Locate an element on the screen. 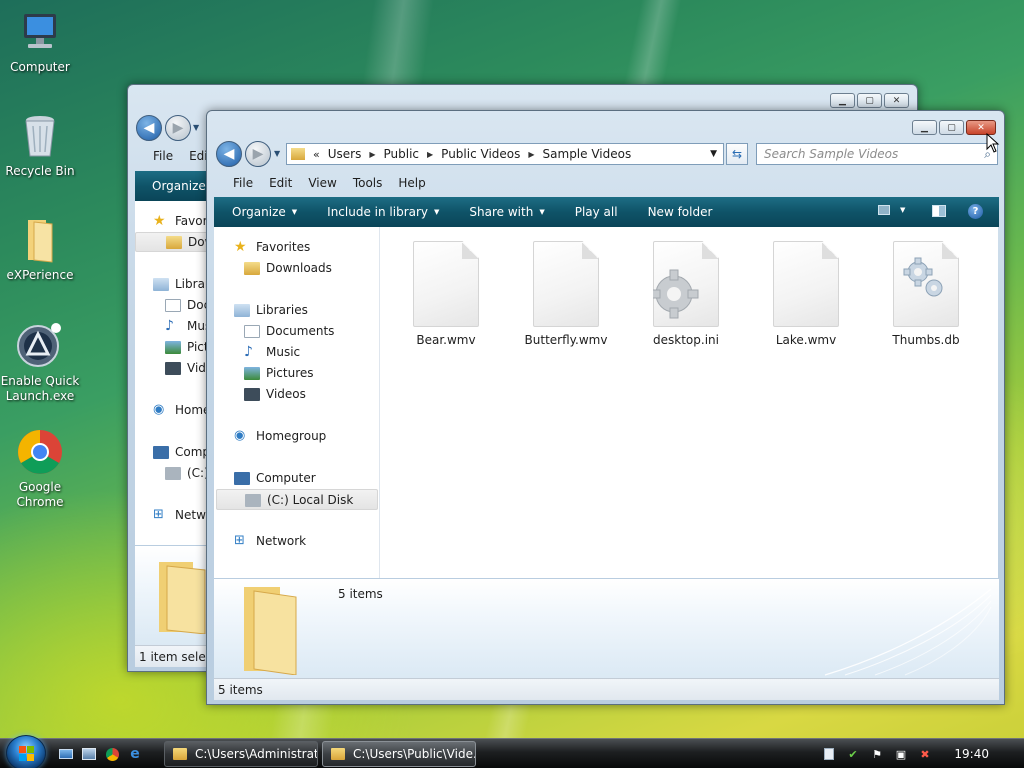  breadcrumb-public-videos: Public Videos is located at coordinates (480, 154).